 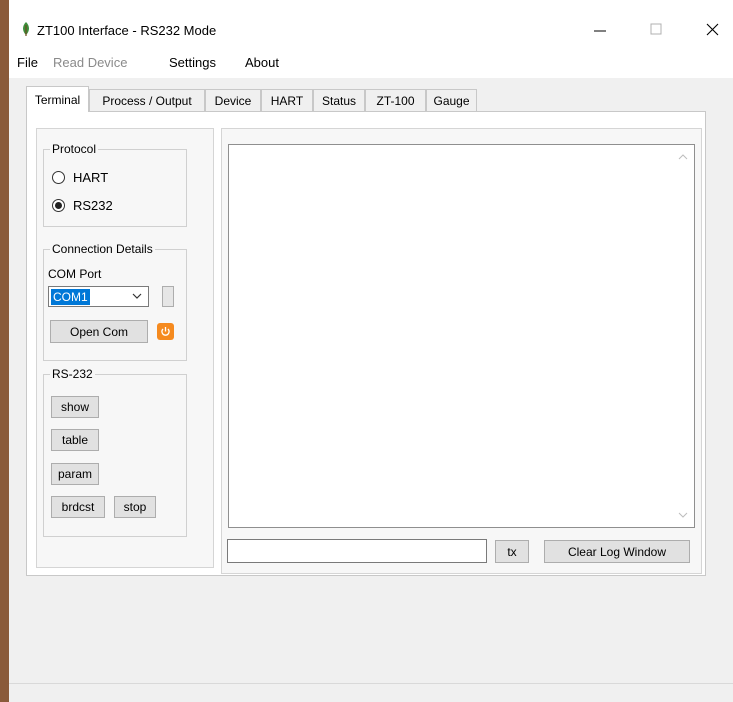 What do you see at coordinates (98, 296) in the screenshot?
I see `com-port-select: COM1` at bounding box center [98, 296].